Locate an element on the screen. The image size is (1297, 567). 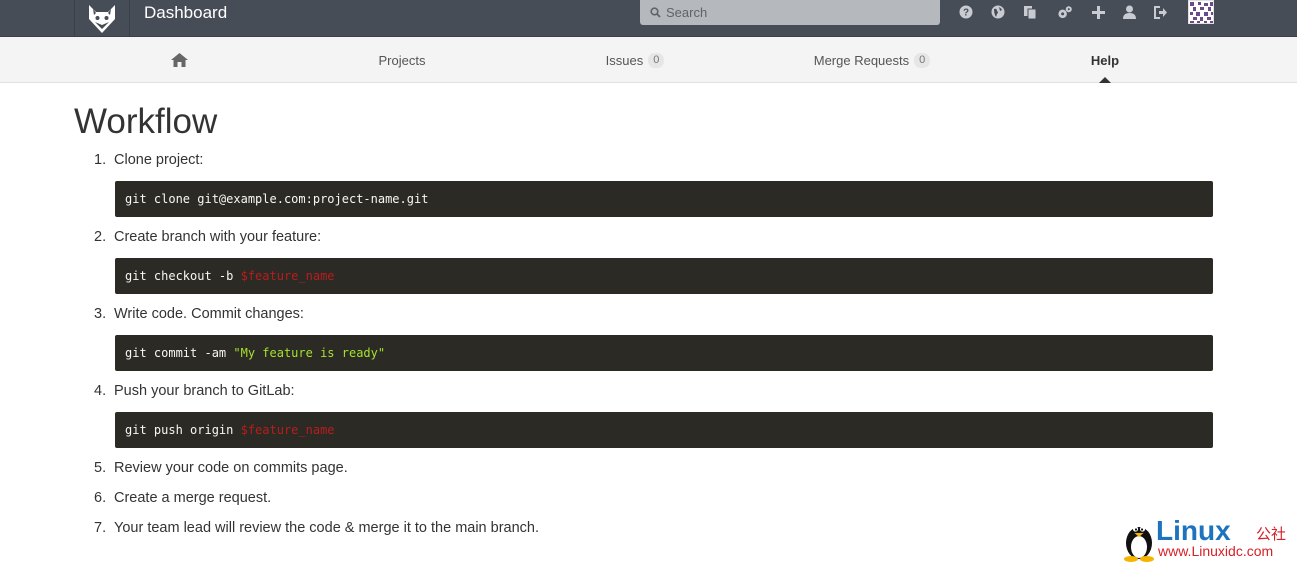
nav-projects-label: Projects is located at coordinates (402, 60).